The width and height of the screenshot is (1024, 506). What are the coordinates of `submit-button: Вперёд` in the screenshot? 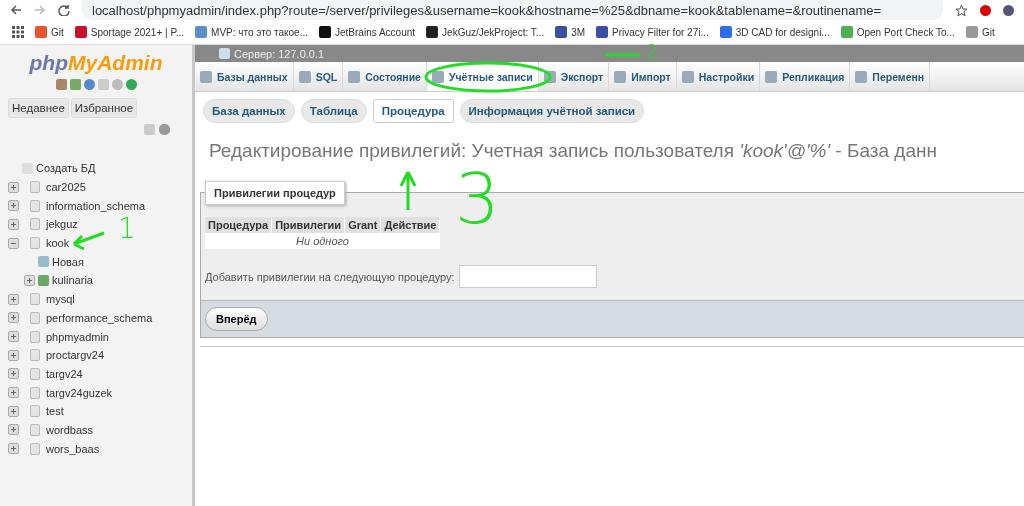 It's located at (236, 319).